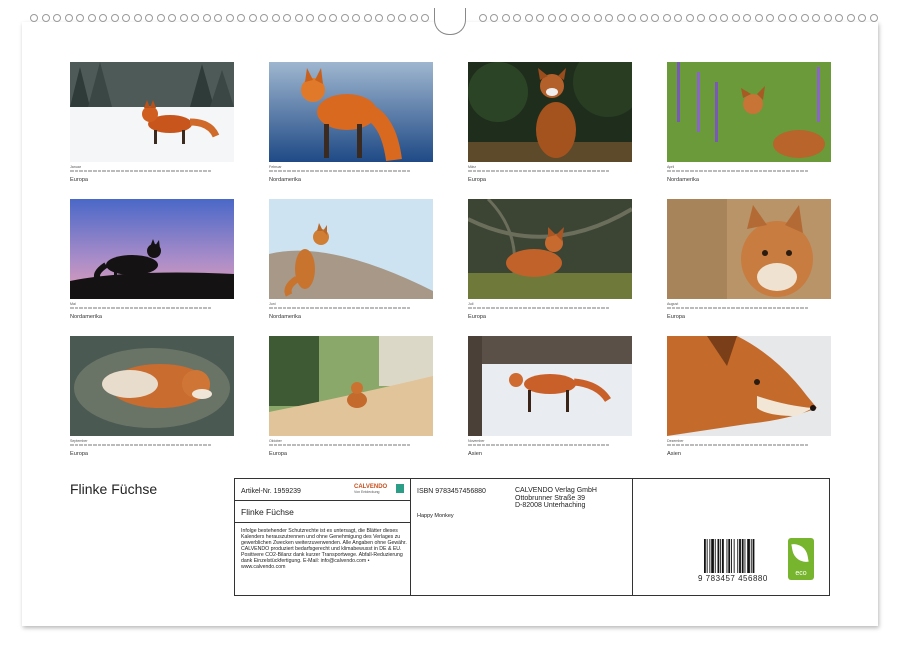 This screenshot has height=648, width=899. Describe the element at coordinates (550, 259) in the screenshot. I see `month-cell-7: Juli Europa` at that location.